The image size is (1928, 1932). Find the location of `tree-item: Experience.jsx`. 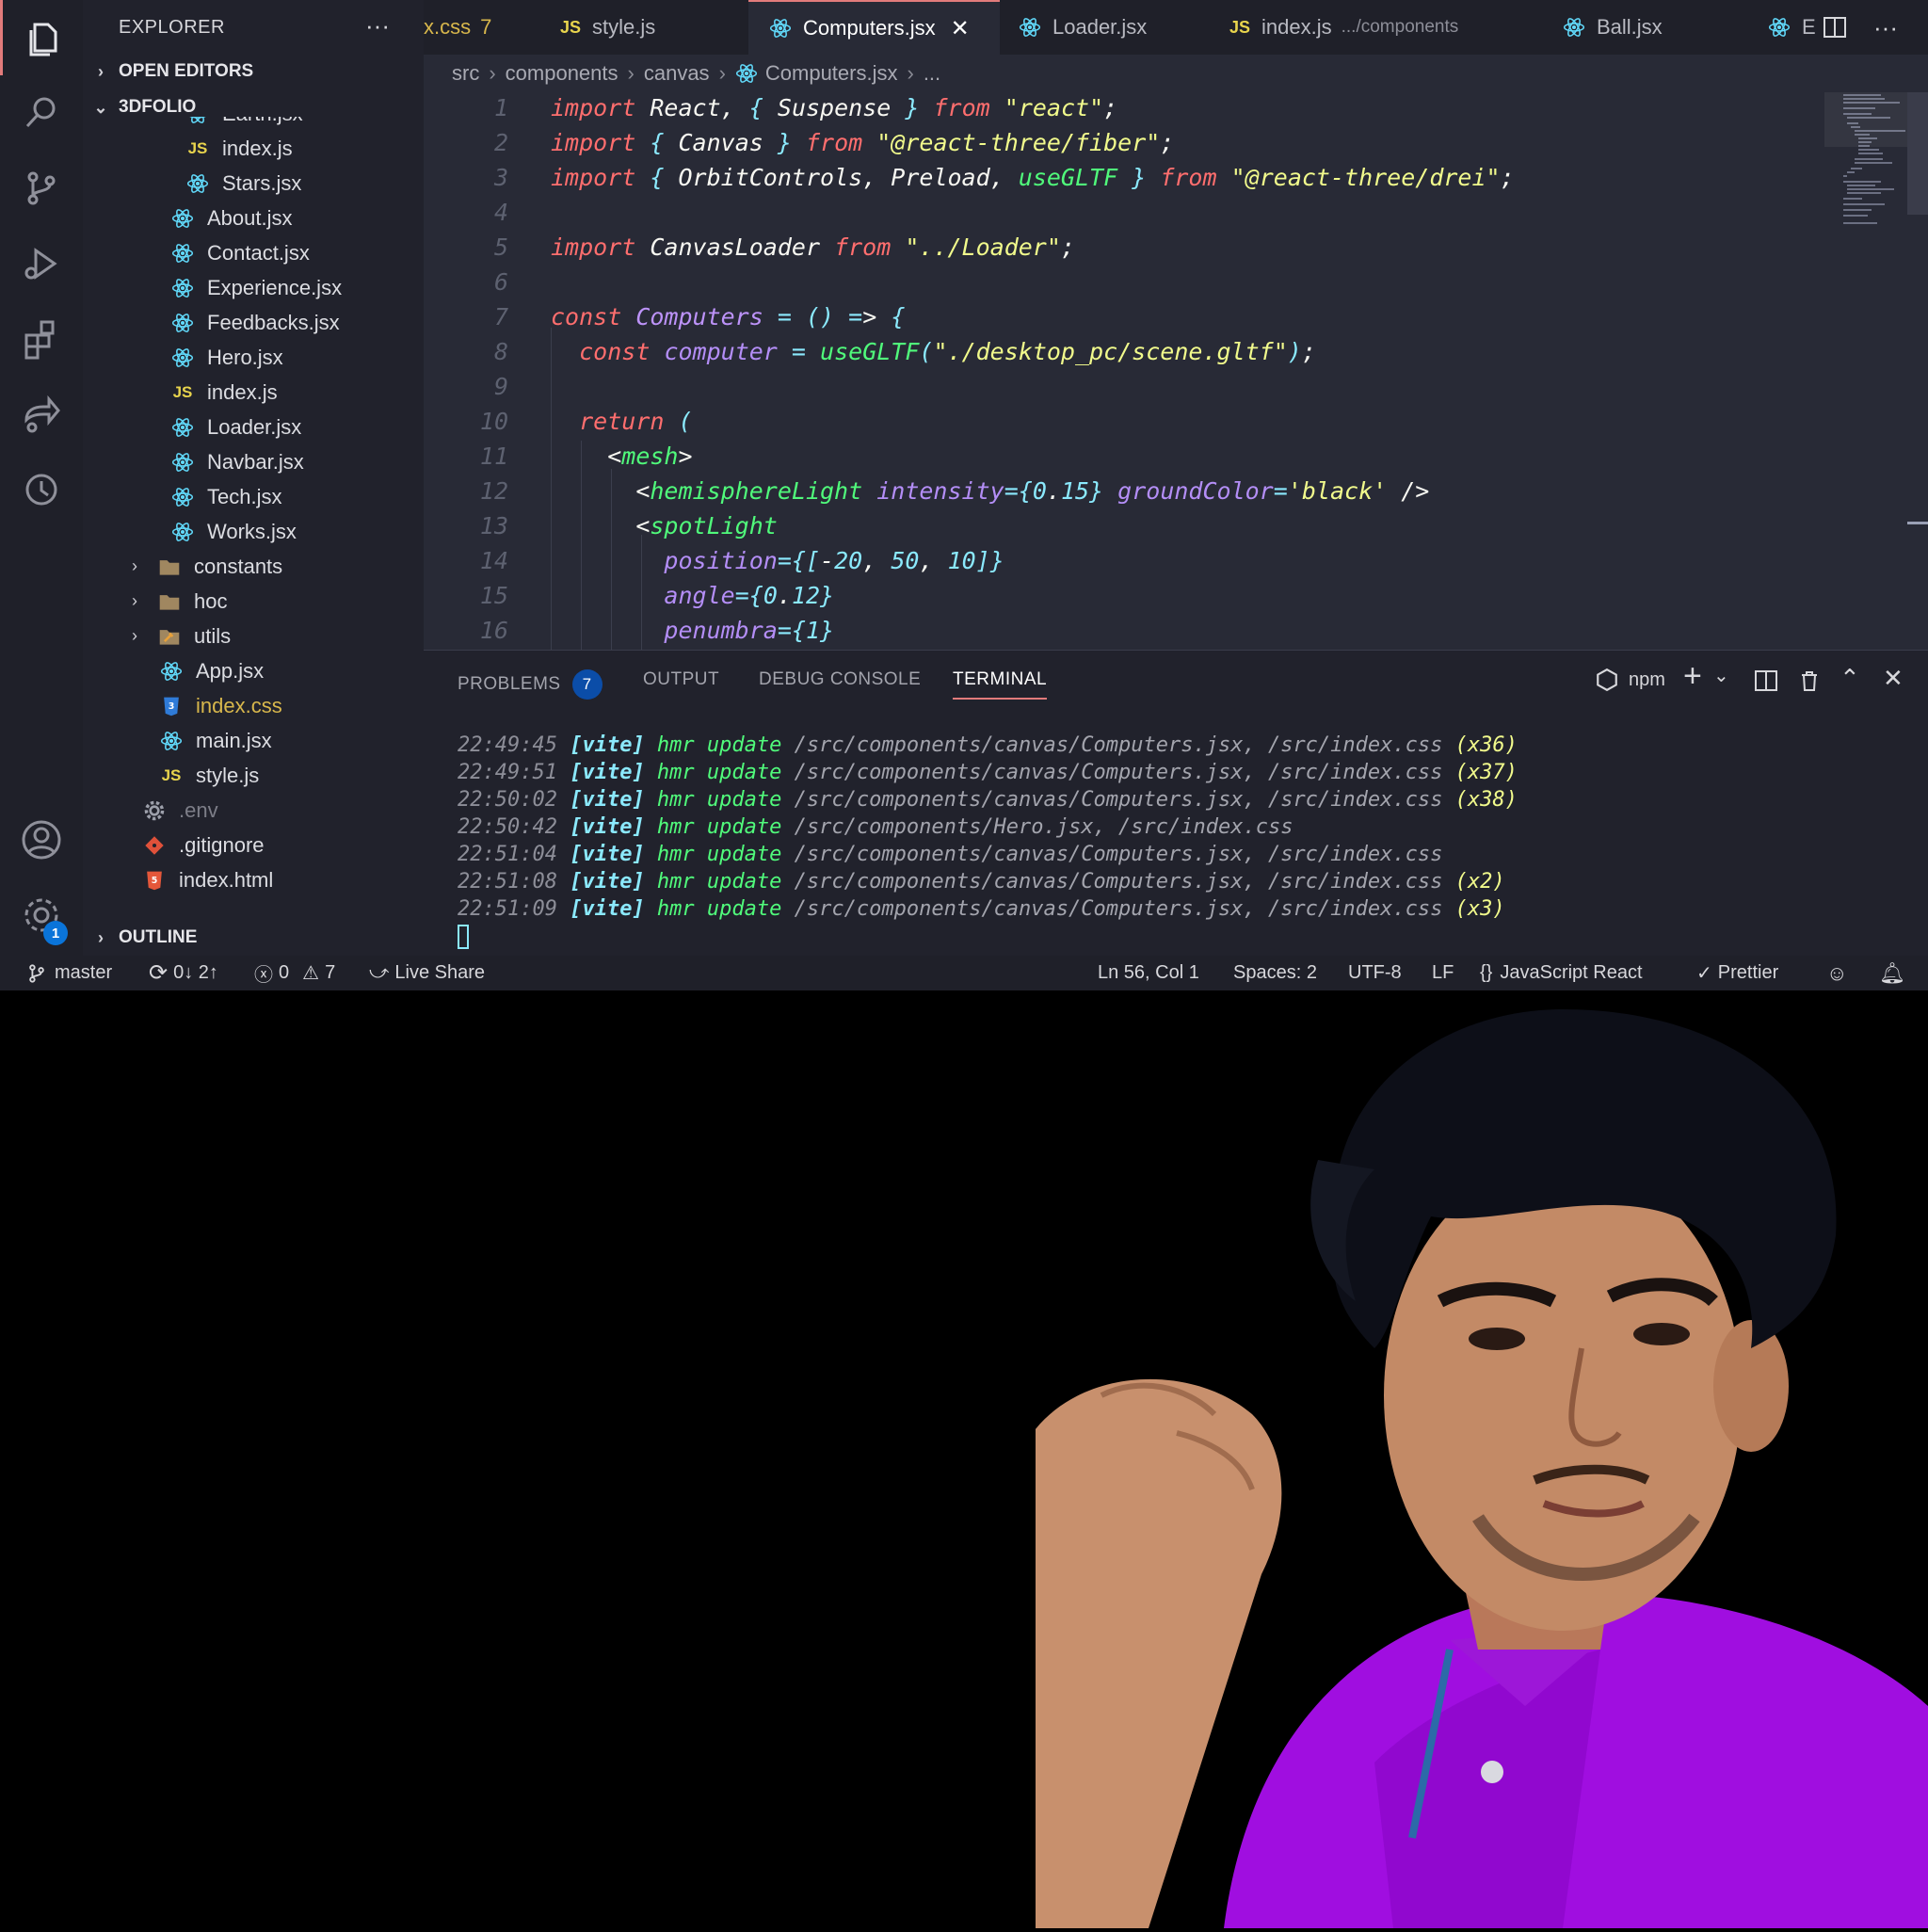

tree-item: Experience.jsx is located at coordinates (253, 287).